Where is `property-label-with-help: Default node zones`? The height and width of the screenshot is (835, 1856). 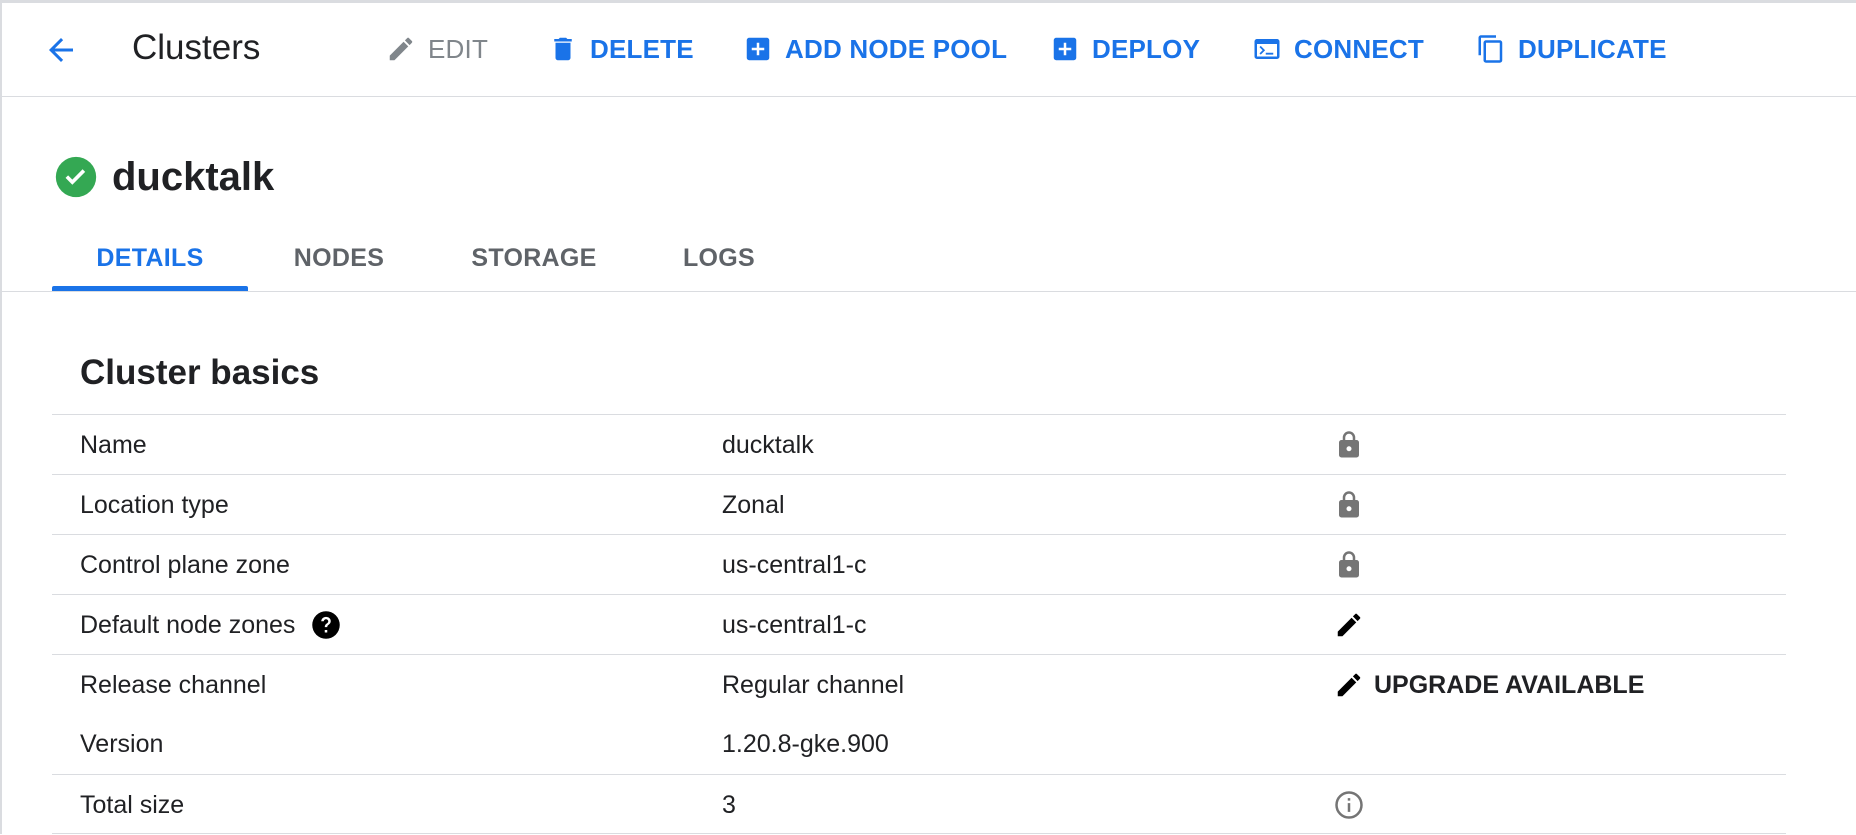 property-label-with-help: Default node zones is located at coordinates (210, 625).